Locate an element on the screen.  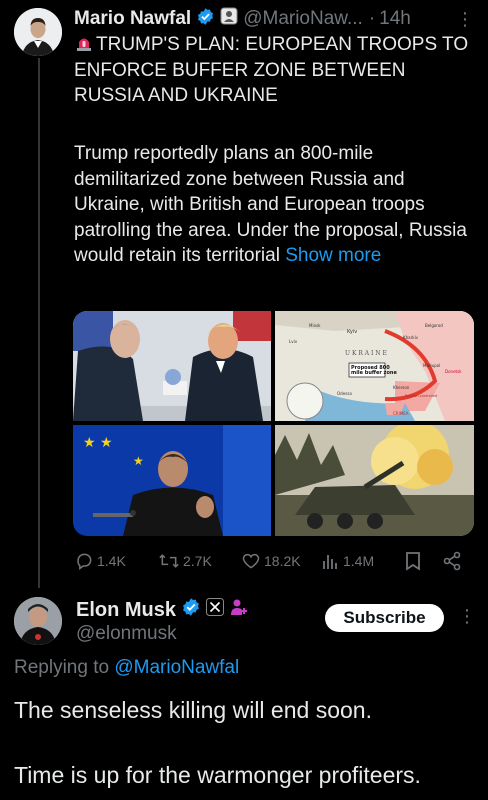
view-count: 1.4M is located at coordinates (359, 561).